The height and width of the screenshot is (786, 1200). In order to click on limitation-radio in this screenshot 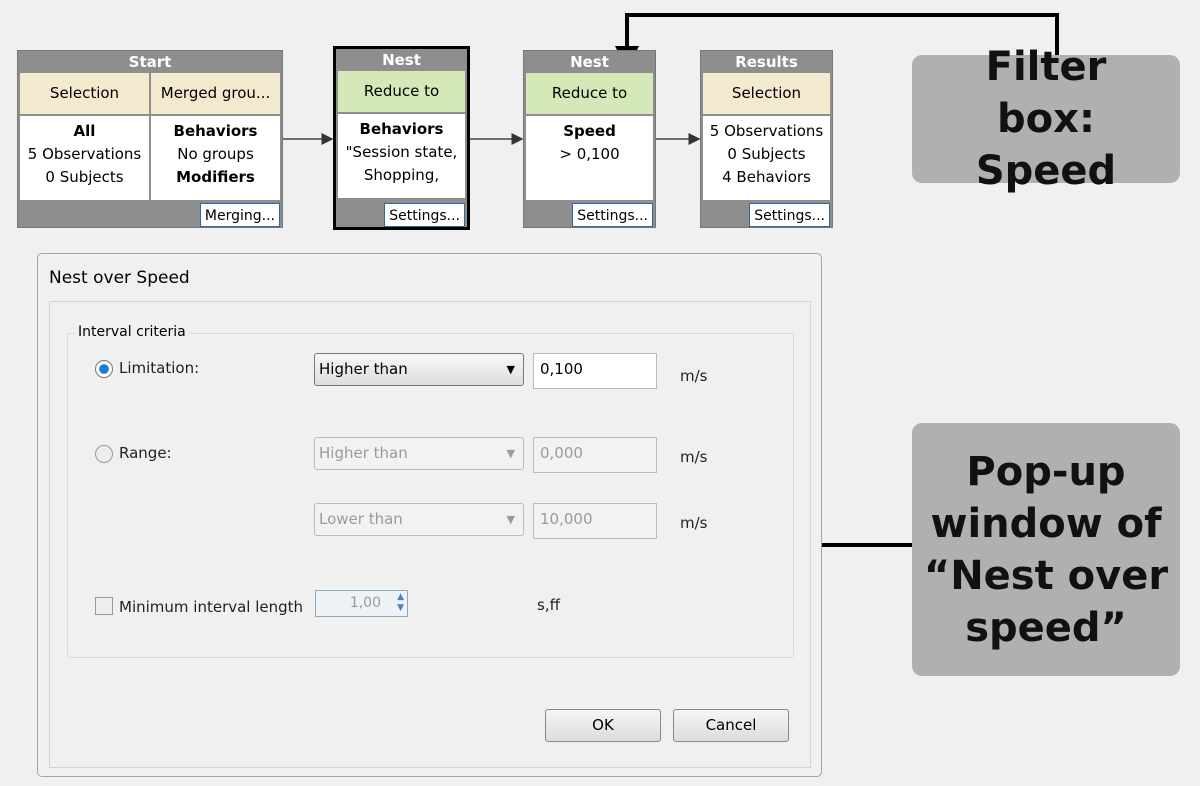, I will do `click(104, 369)`.